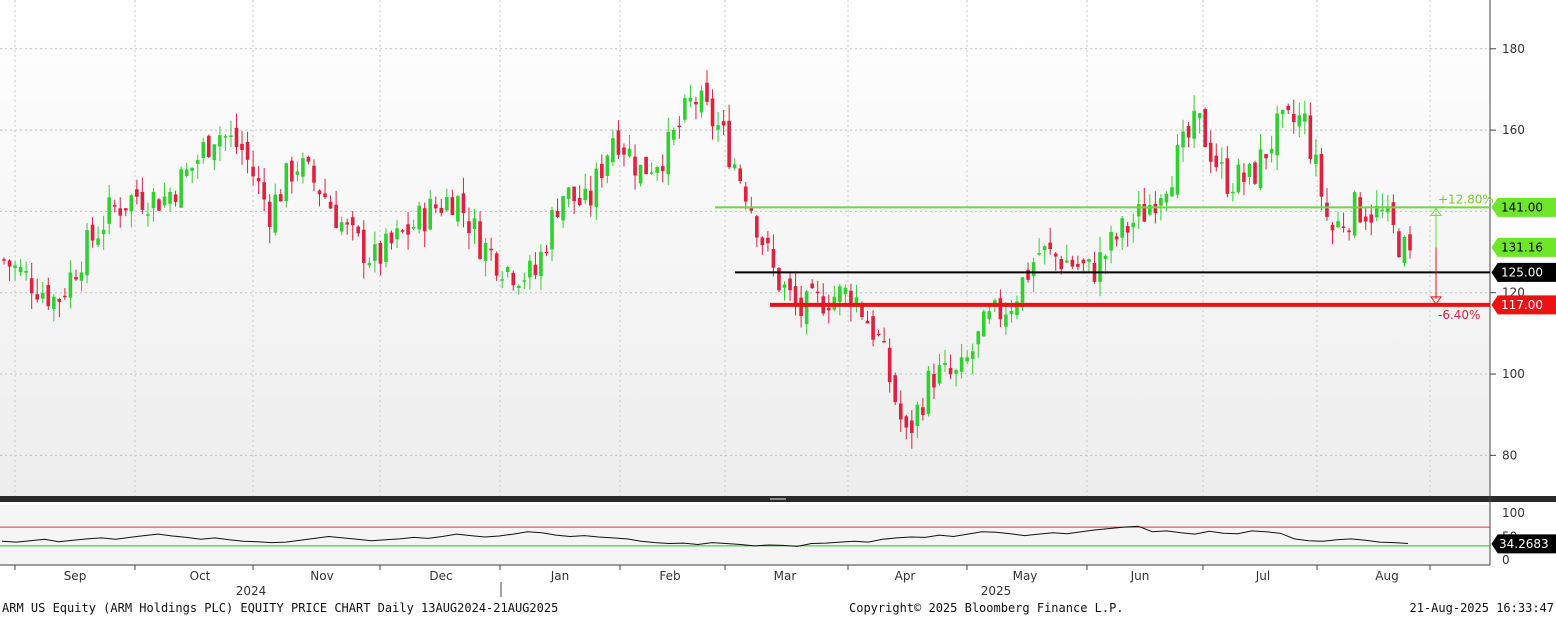 The height and width of the screenshot is (617, 1556). What do you see at coordinates (785, 576) in the screenshot?
I see `x-month-label: Mar` at bounding box center [785, 576].